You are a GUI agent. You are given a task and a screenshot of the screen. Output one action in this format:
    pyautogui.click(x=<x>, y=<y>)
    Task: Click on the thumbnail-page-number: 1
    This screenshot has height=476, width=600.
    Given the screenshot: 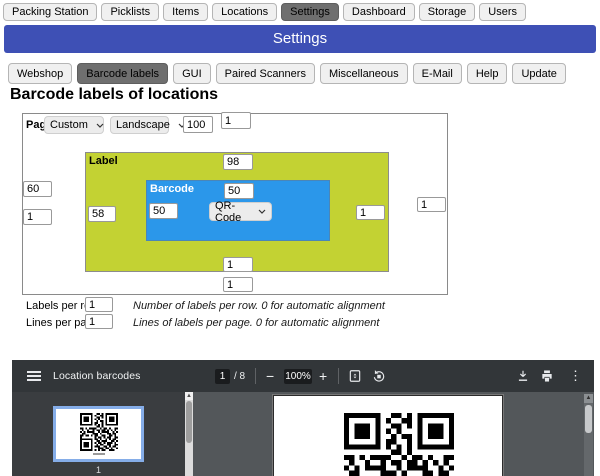 What is the action you would take?
    pyautogui.click(x=98, y=470)
    